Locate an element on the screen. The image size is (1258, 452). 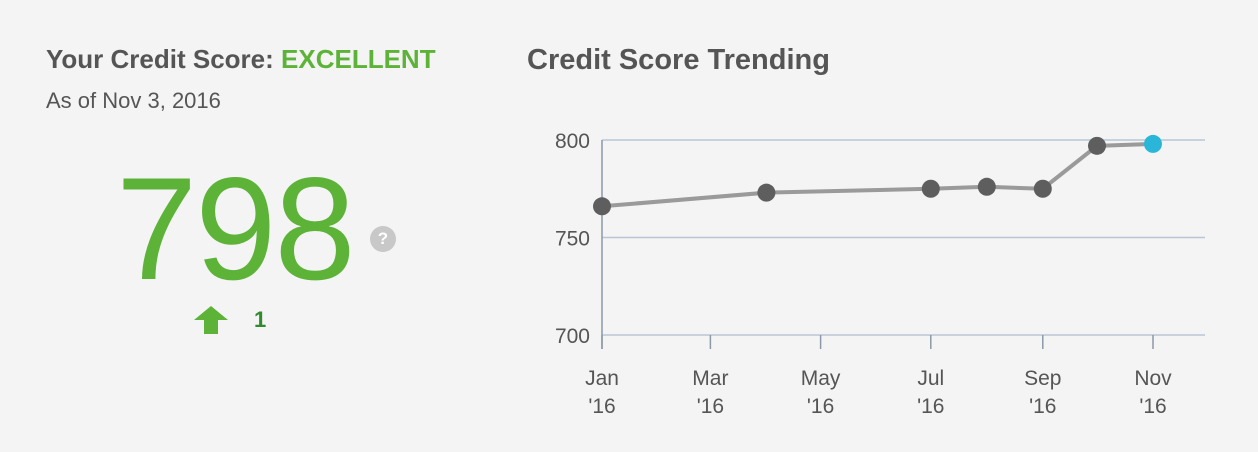
chart-title: Credit Score Trending is located at coordinates (678, 60).